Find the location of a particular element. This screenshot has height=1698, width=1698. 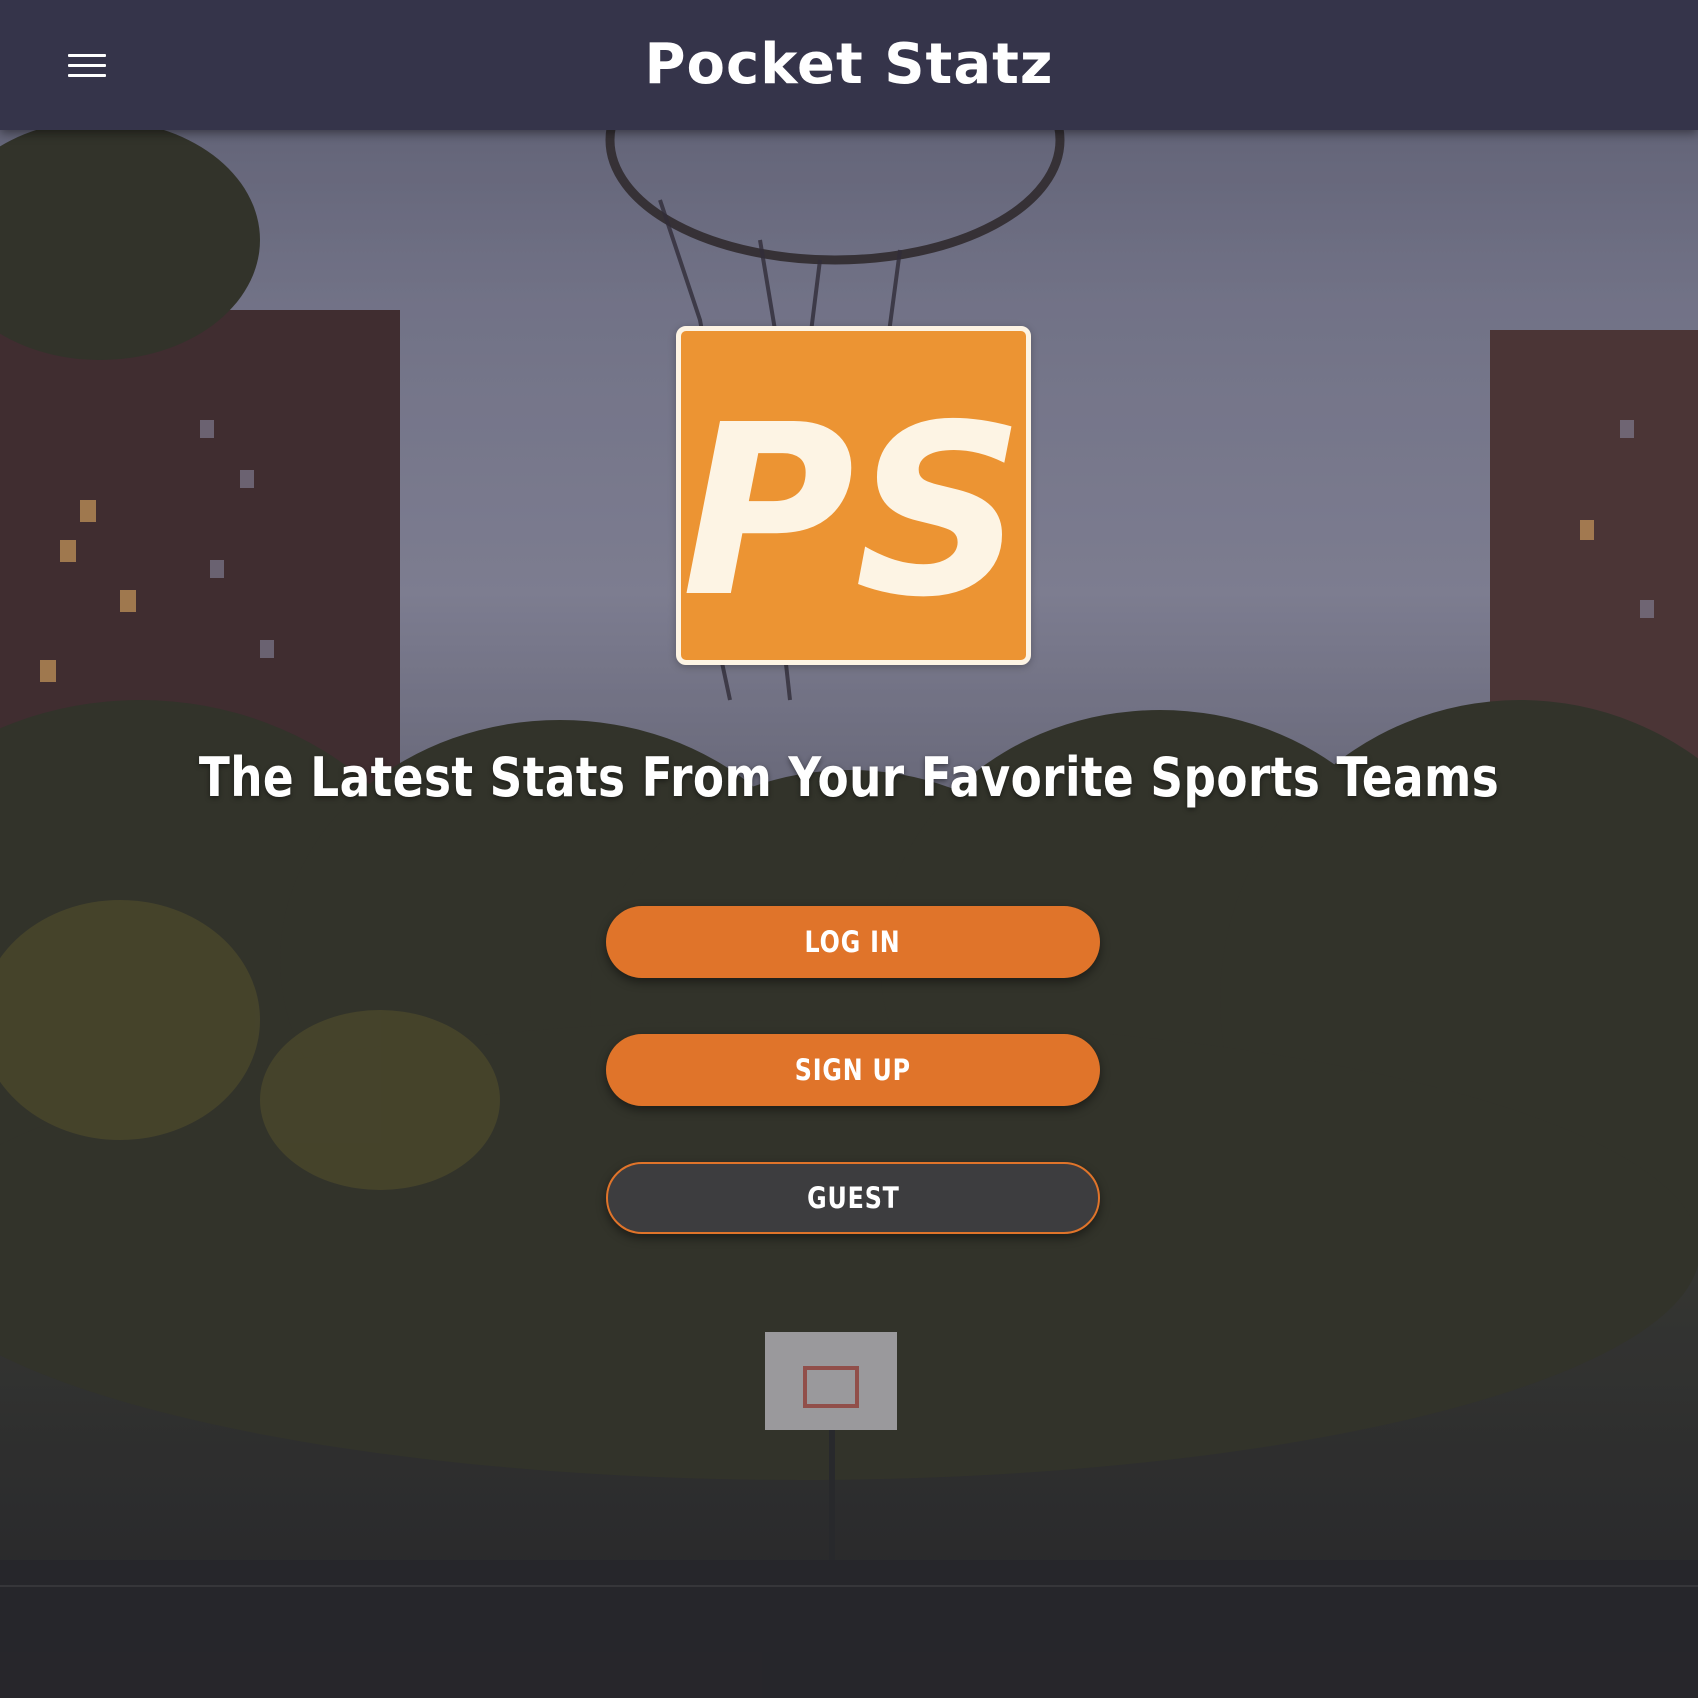

app-logo: PS is located at coordinates (853, 495).